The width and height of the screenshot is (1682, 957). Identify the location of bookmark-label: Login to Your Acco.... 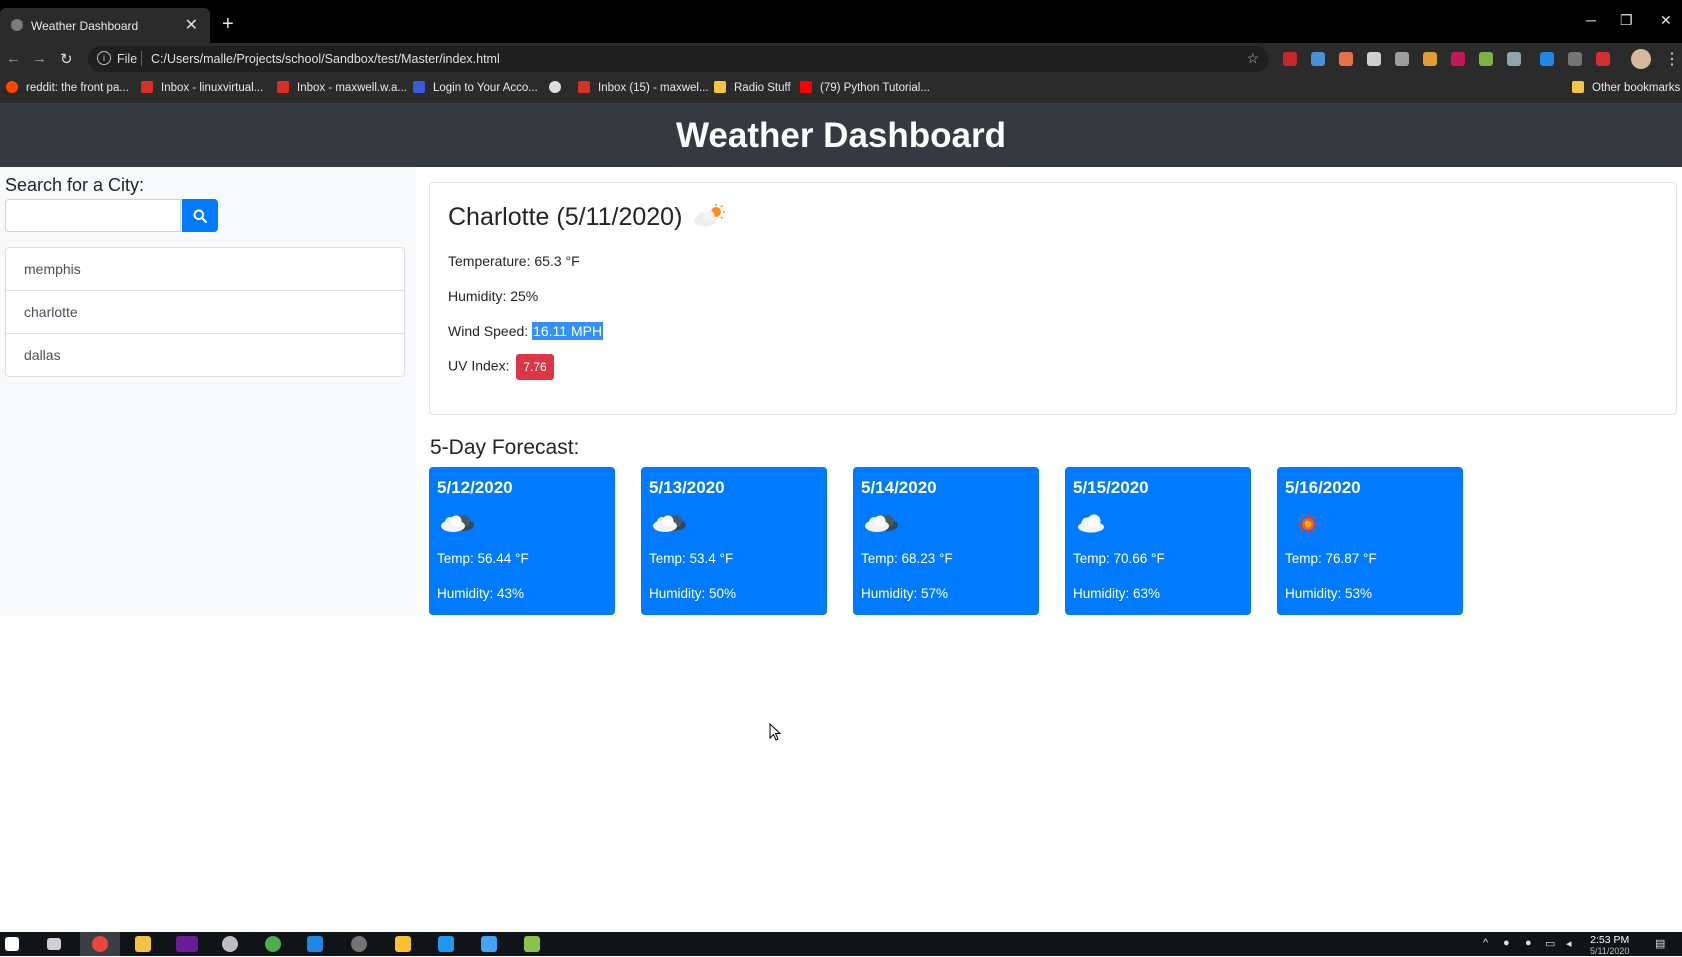
(485, 88).